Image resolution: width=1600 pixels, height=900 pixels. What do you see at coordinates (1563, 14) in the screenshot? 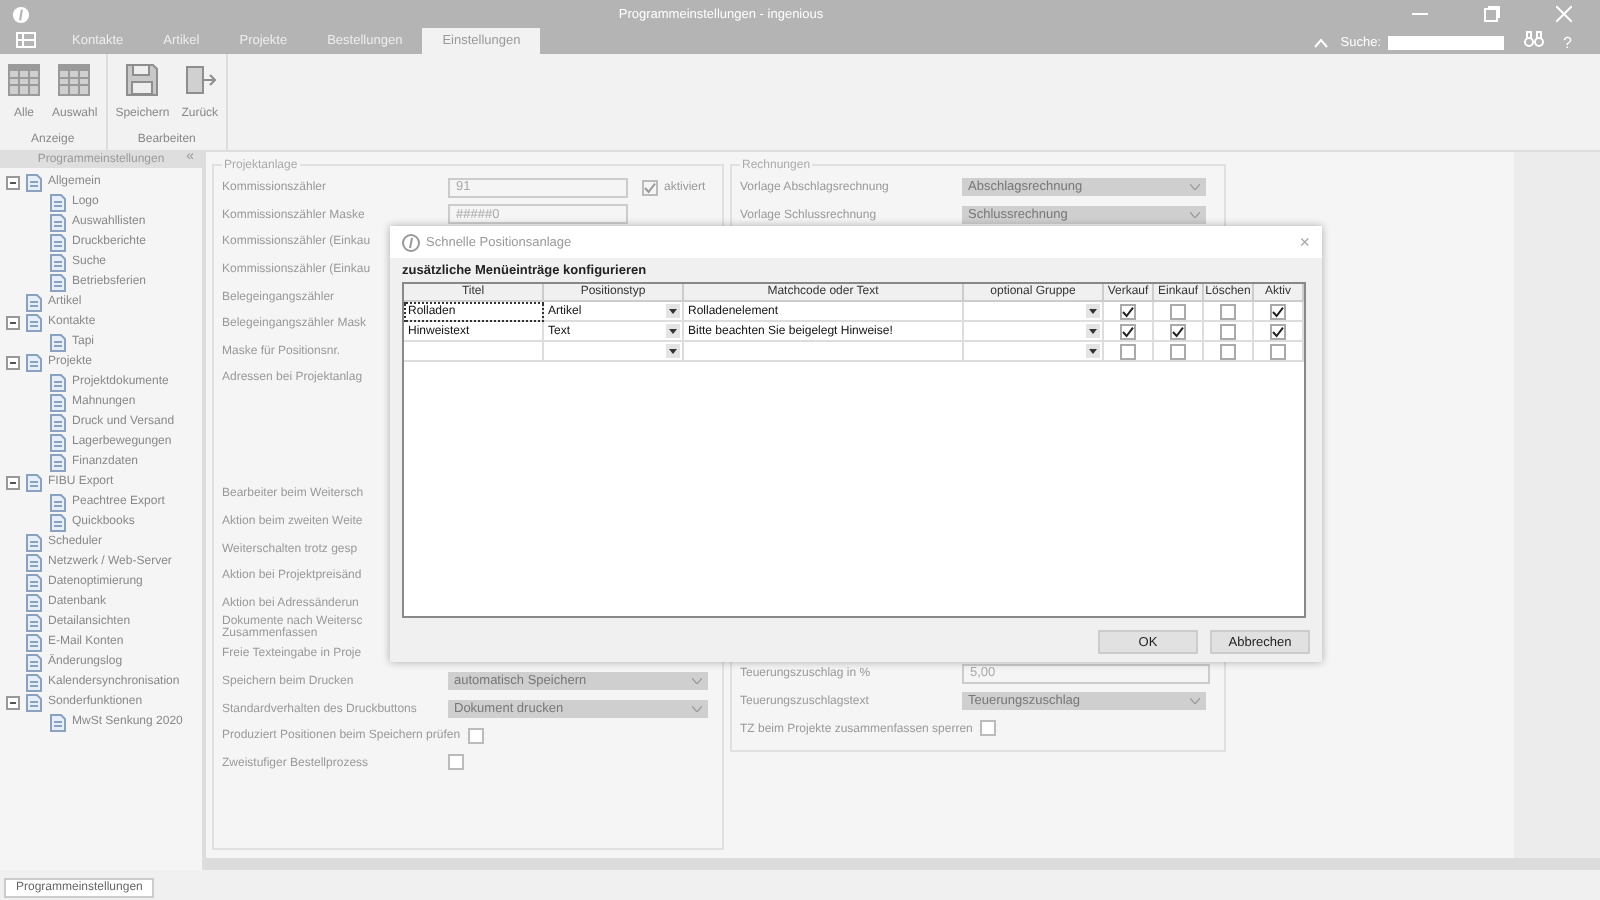
I see `close-icon` at bounding box center [1563, 14].